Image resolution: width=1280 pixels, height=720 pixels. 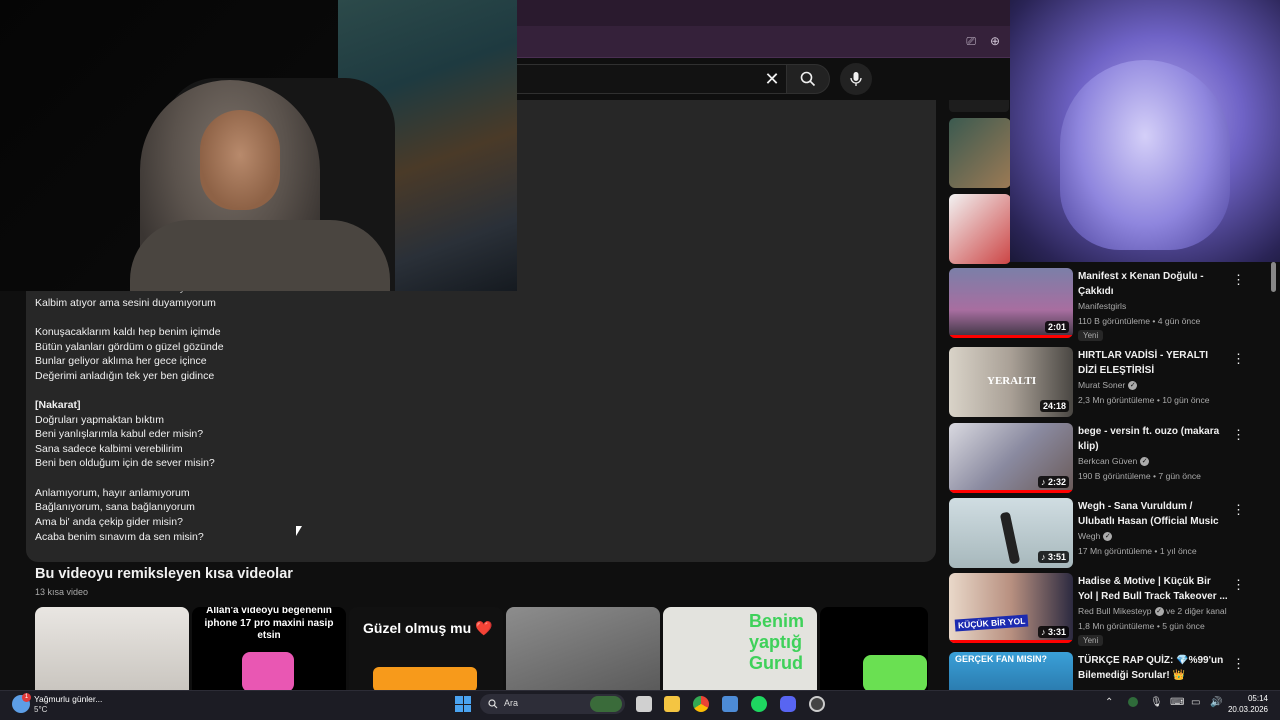 What do you see at coordinates (129, 347) in the screenshot?
I see `lyric-line: Bütün yalanları gördüm o güzel gözünde` at bounding box center [129, 347].